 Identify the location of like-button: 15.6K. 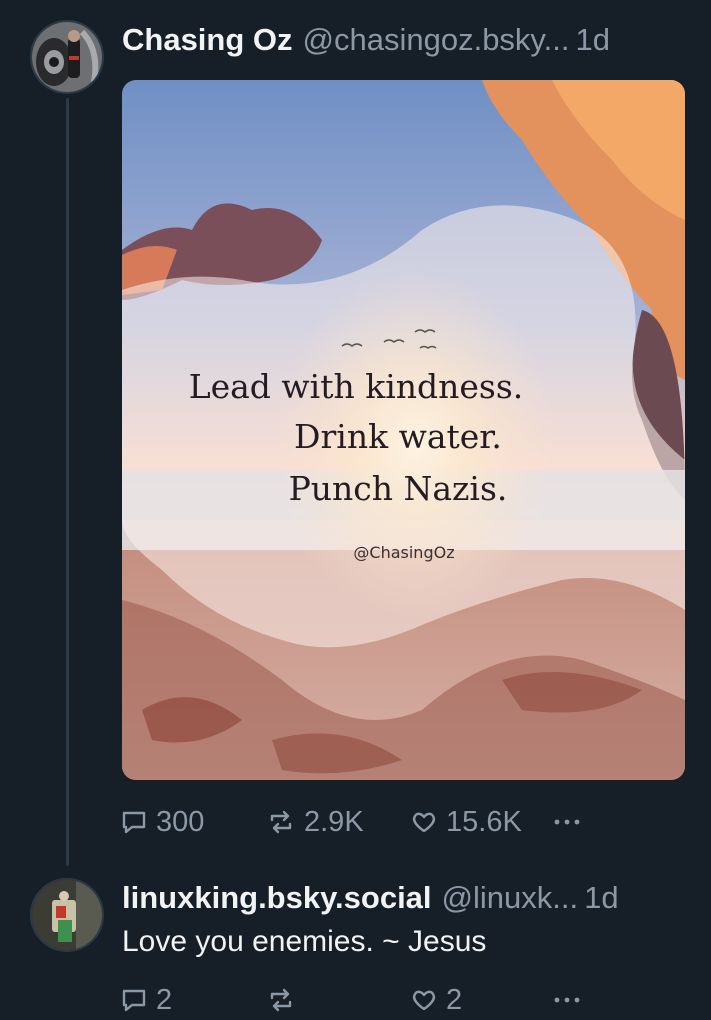
(466, 822).